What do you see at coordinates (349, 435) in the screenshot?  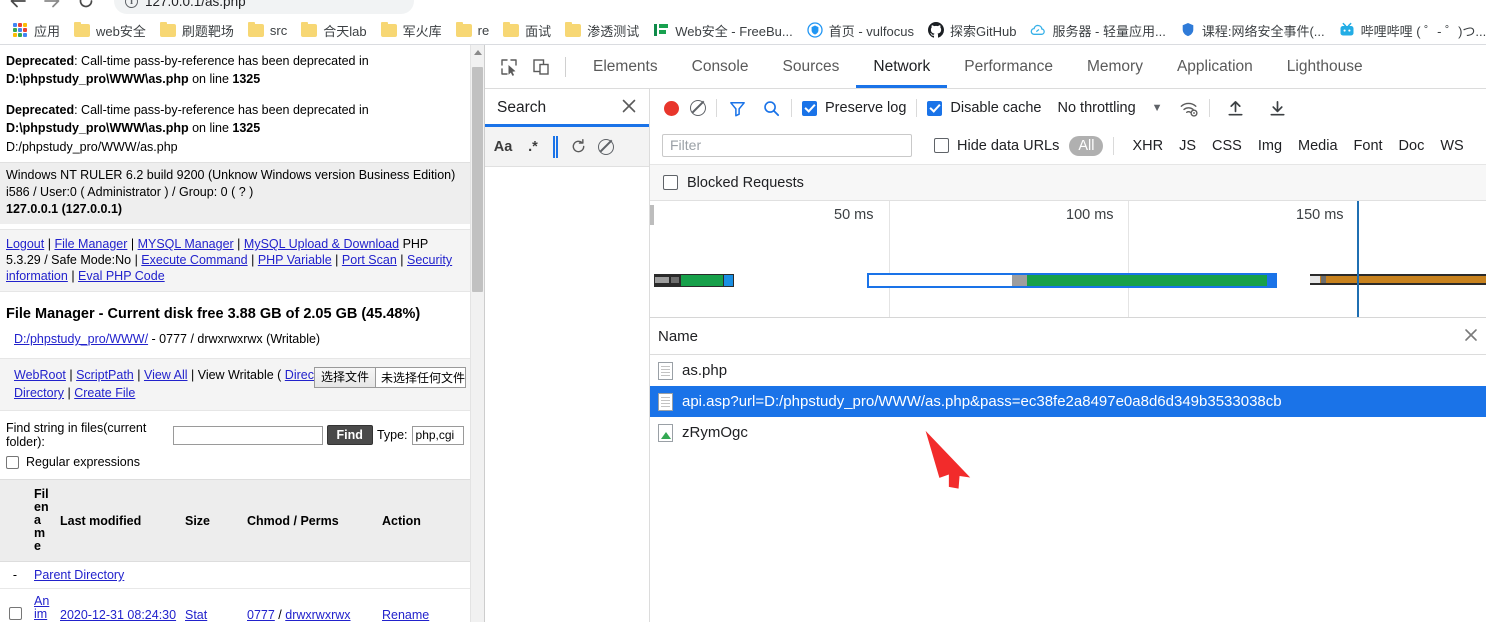 I see `find-button: Find` at bounding box center [349, 435].